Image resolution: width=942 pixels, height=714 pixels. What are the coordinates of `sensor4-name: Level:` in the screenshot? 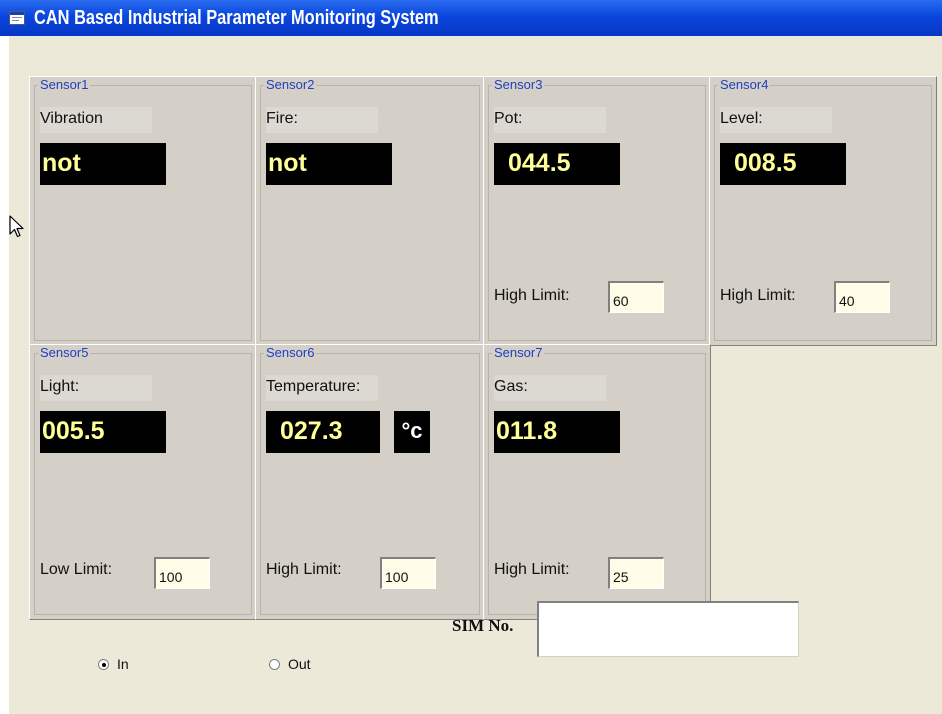 It's located at (776, 120).